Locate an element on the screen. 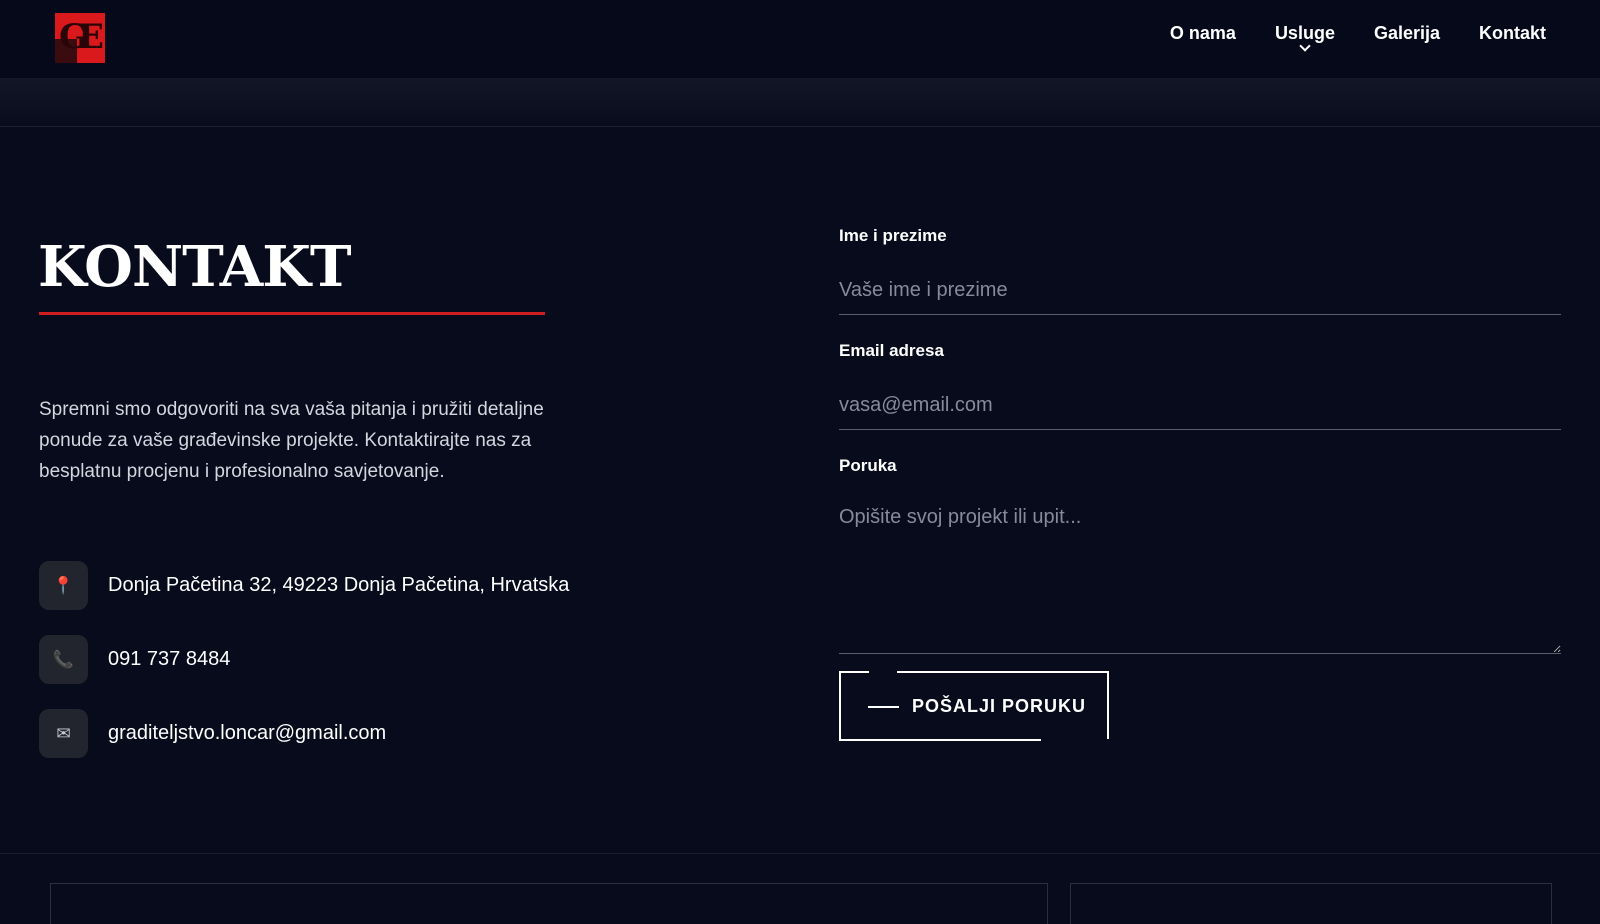  envelope-icon: ✉ is located at coordinates (63, 733).